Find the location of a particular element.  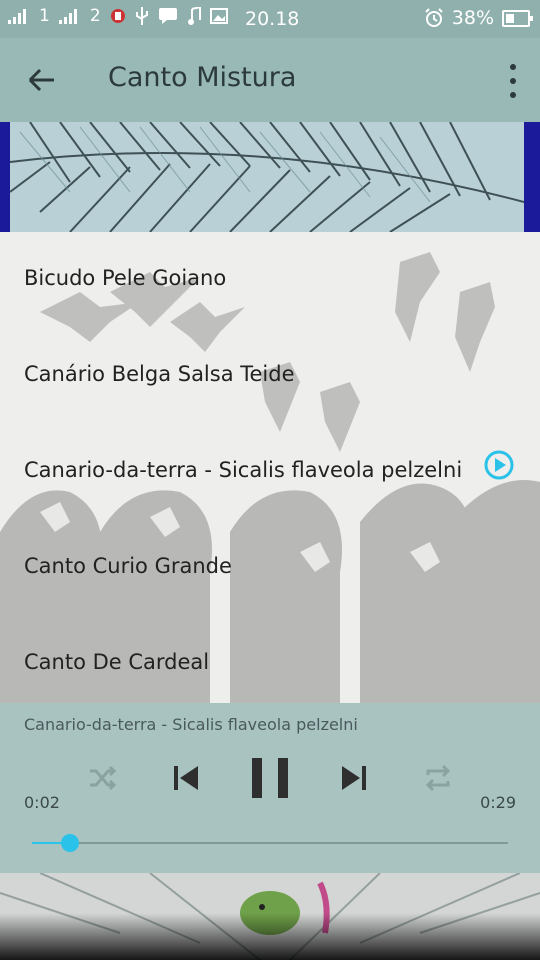

skip-previous-icon is located at coordinates (186, 778).